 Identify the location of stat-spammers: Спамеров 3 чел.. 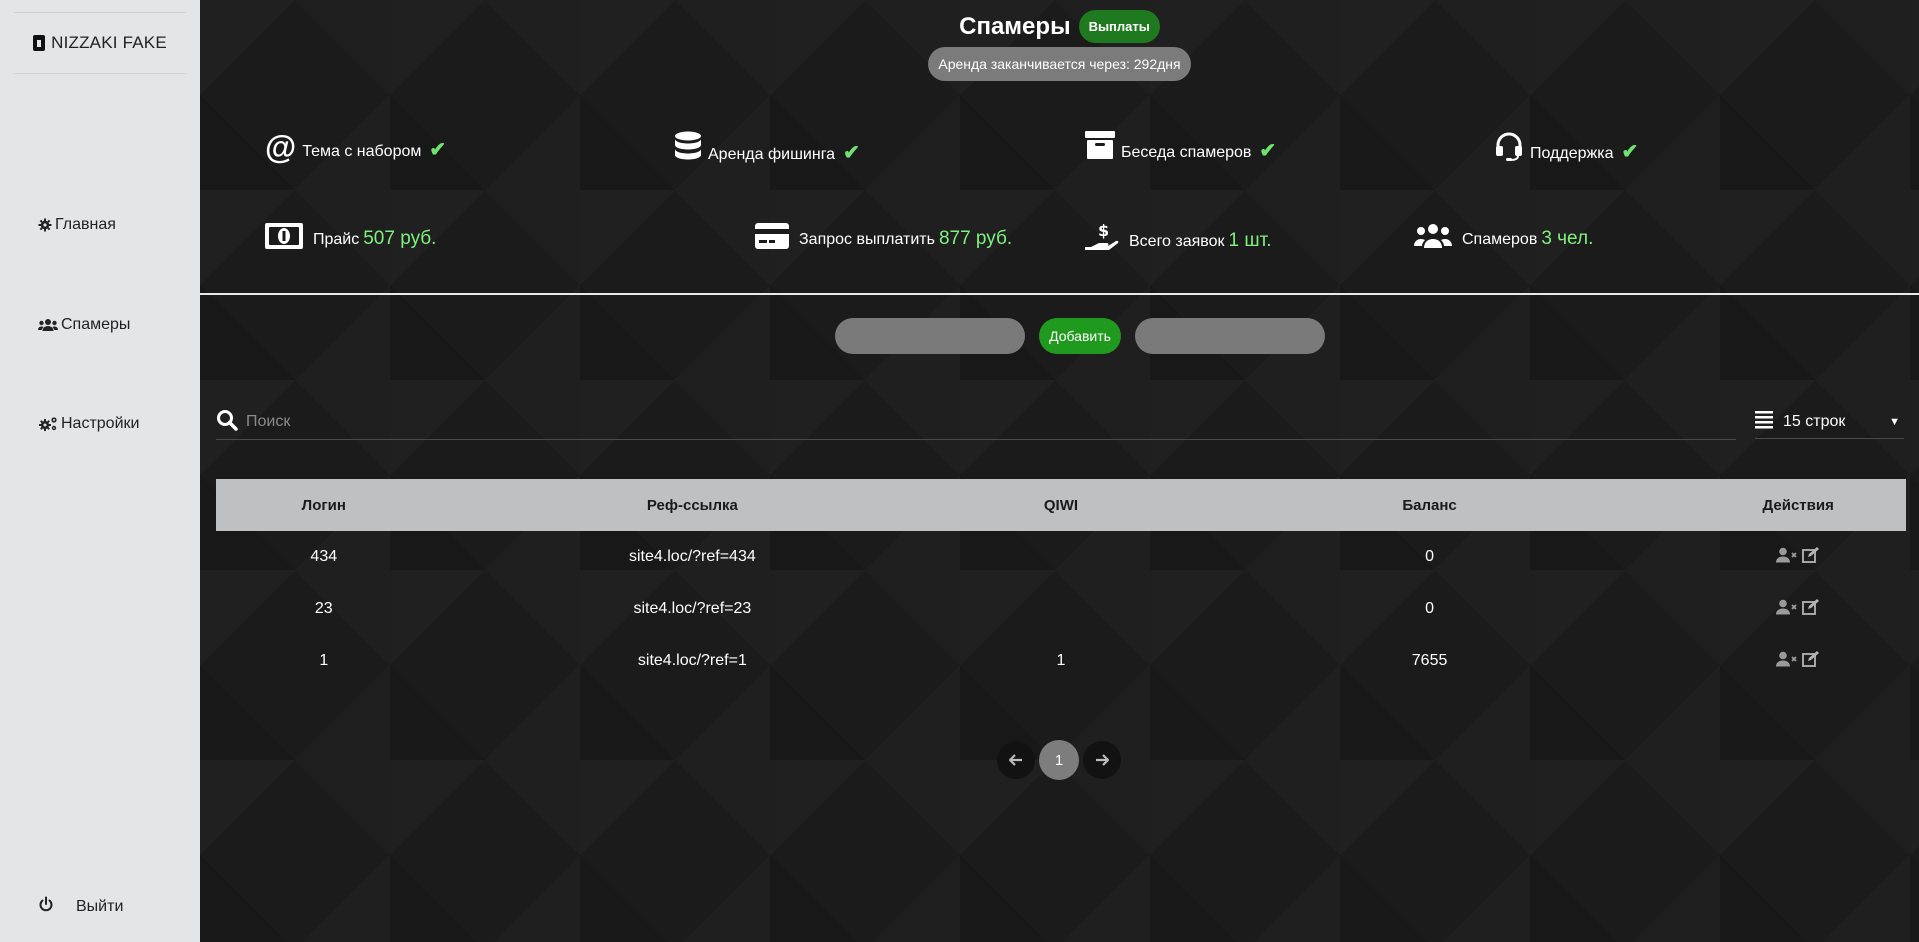
(1503, 238).